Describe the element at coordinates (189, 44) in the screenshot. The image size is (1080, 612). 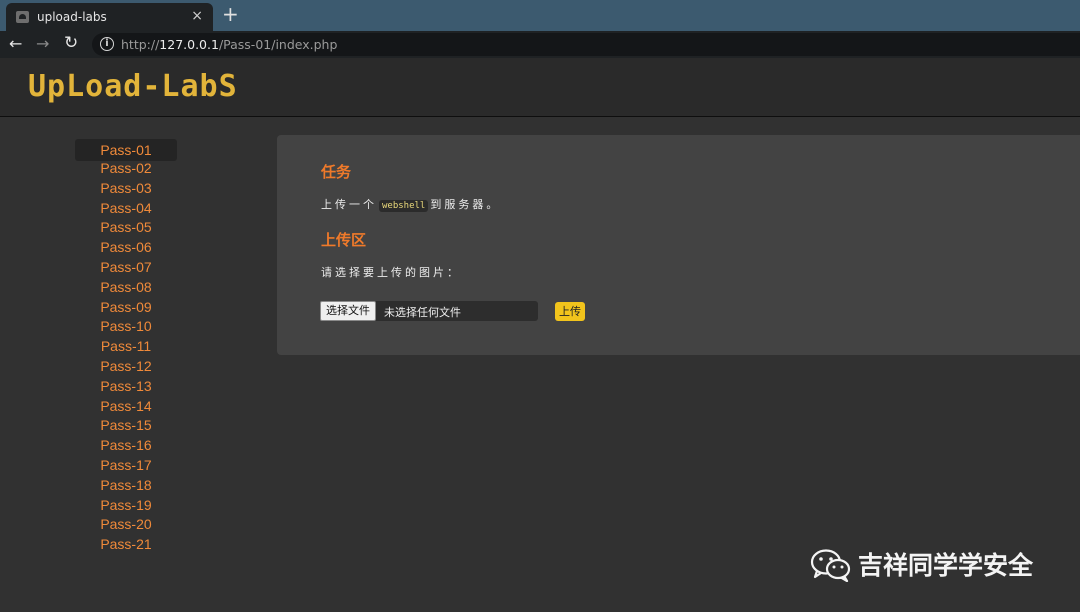
I see `url-host: 127.0.0.1` at that location.